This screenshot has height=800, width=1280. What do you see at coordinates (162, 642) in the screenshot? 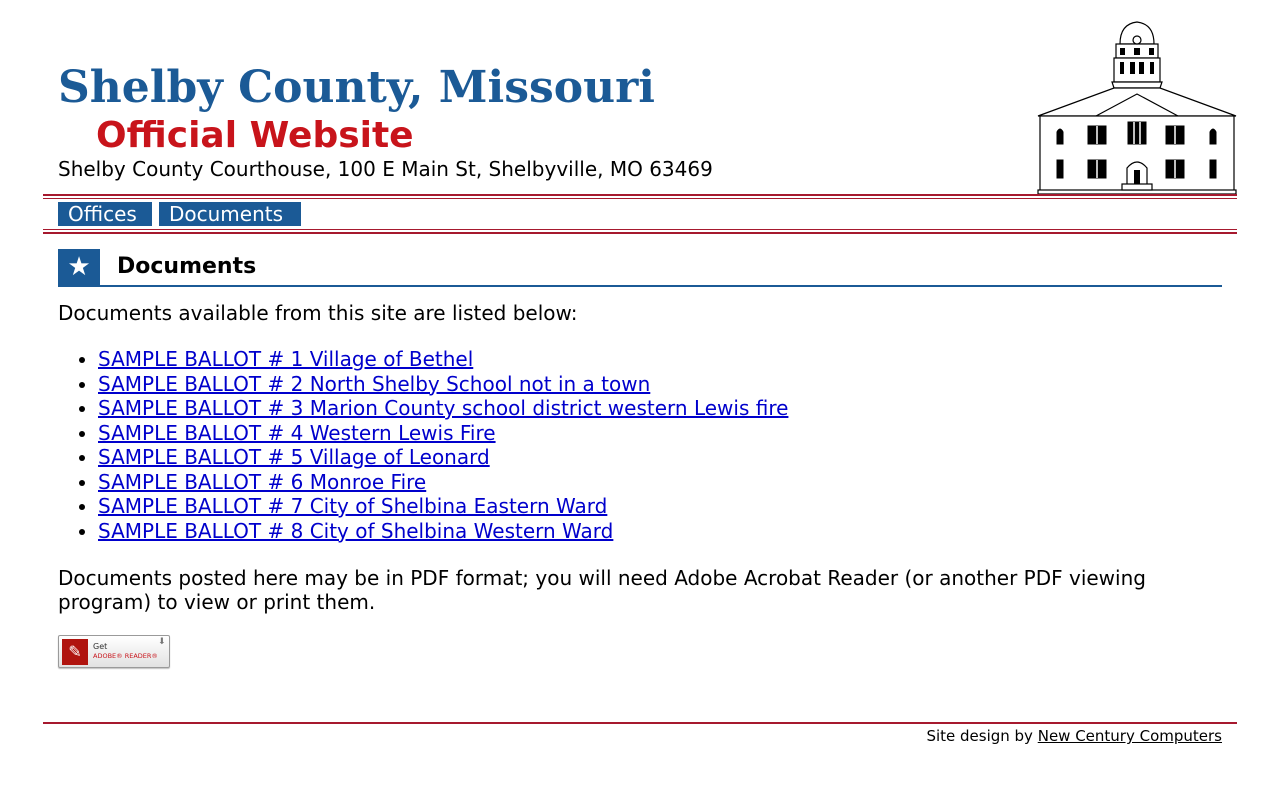
I see `download-arrow-icon: ⬇` at bounding box center [162, 642].